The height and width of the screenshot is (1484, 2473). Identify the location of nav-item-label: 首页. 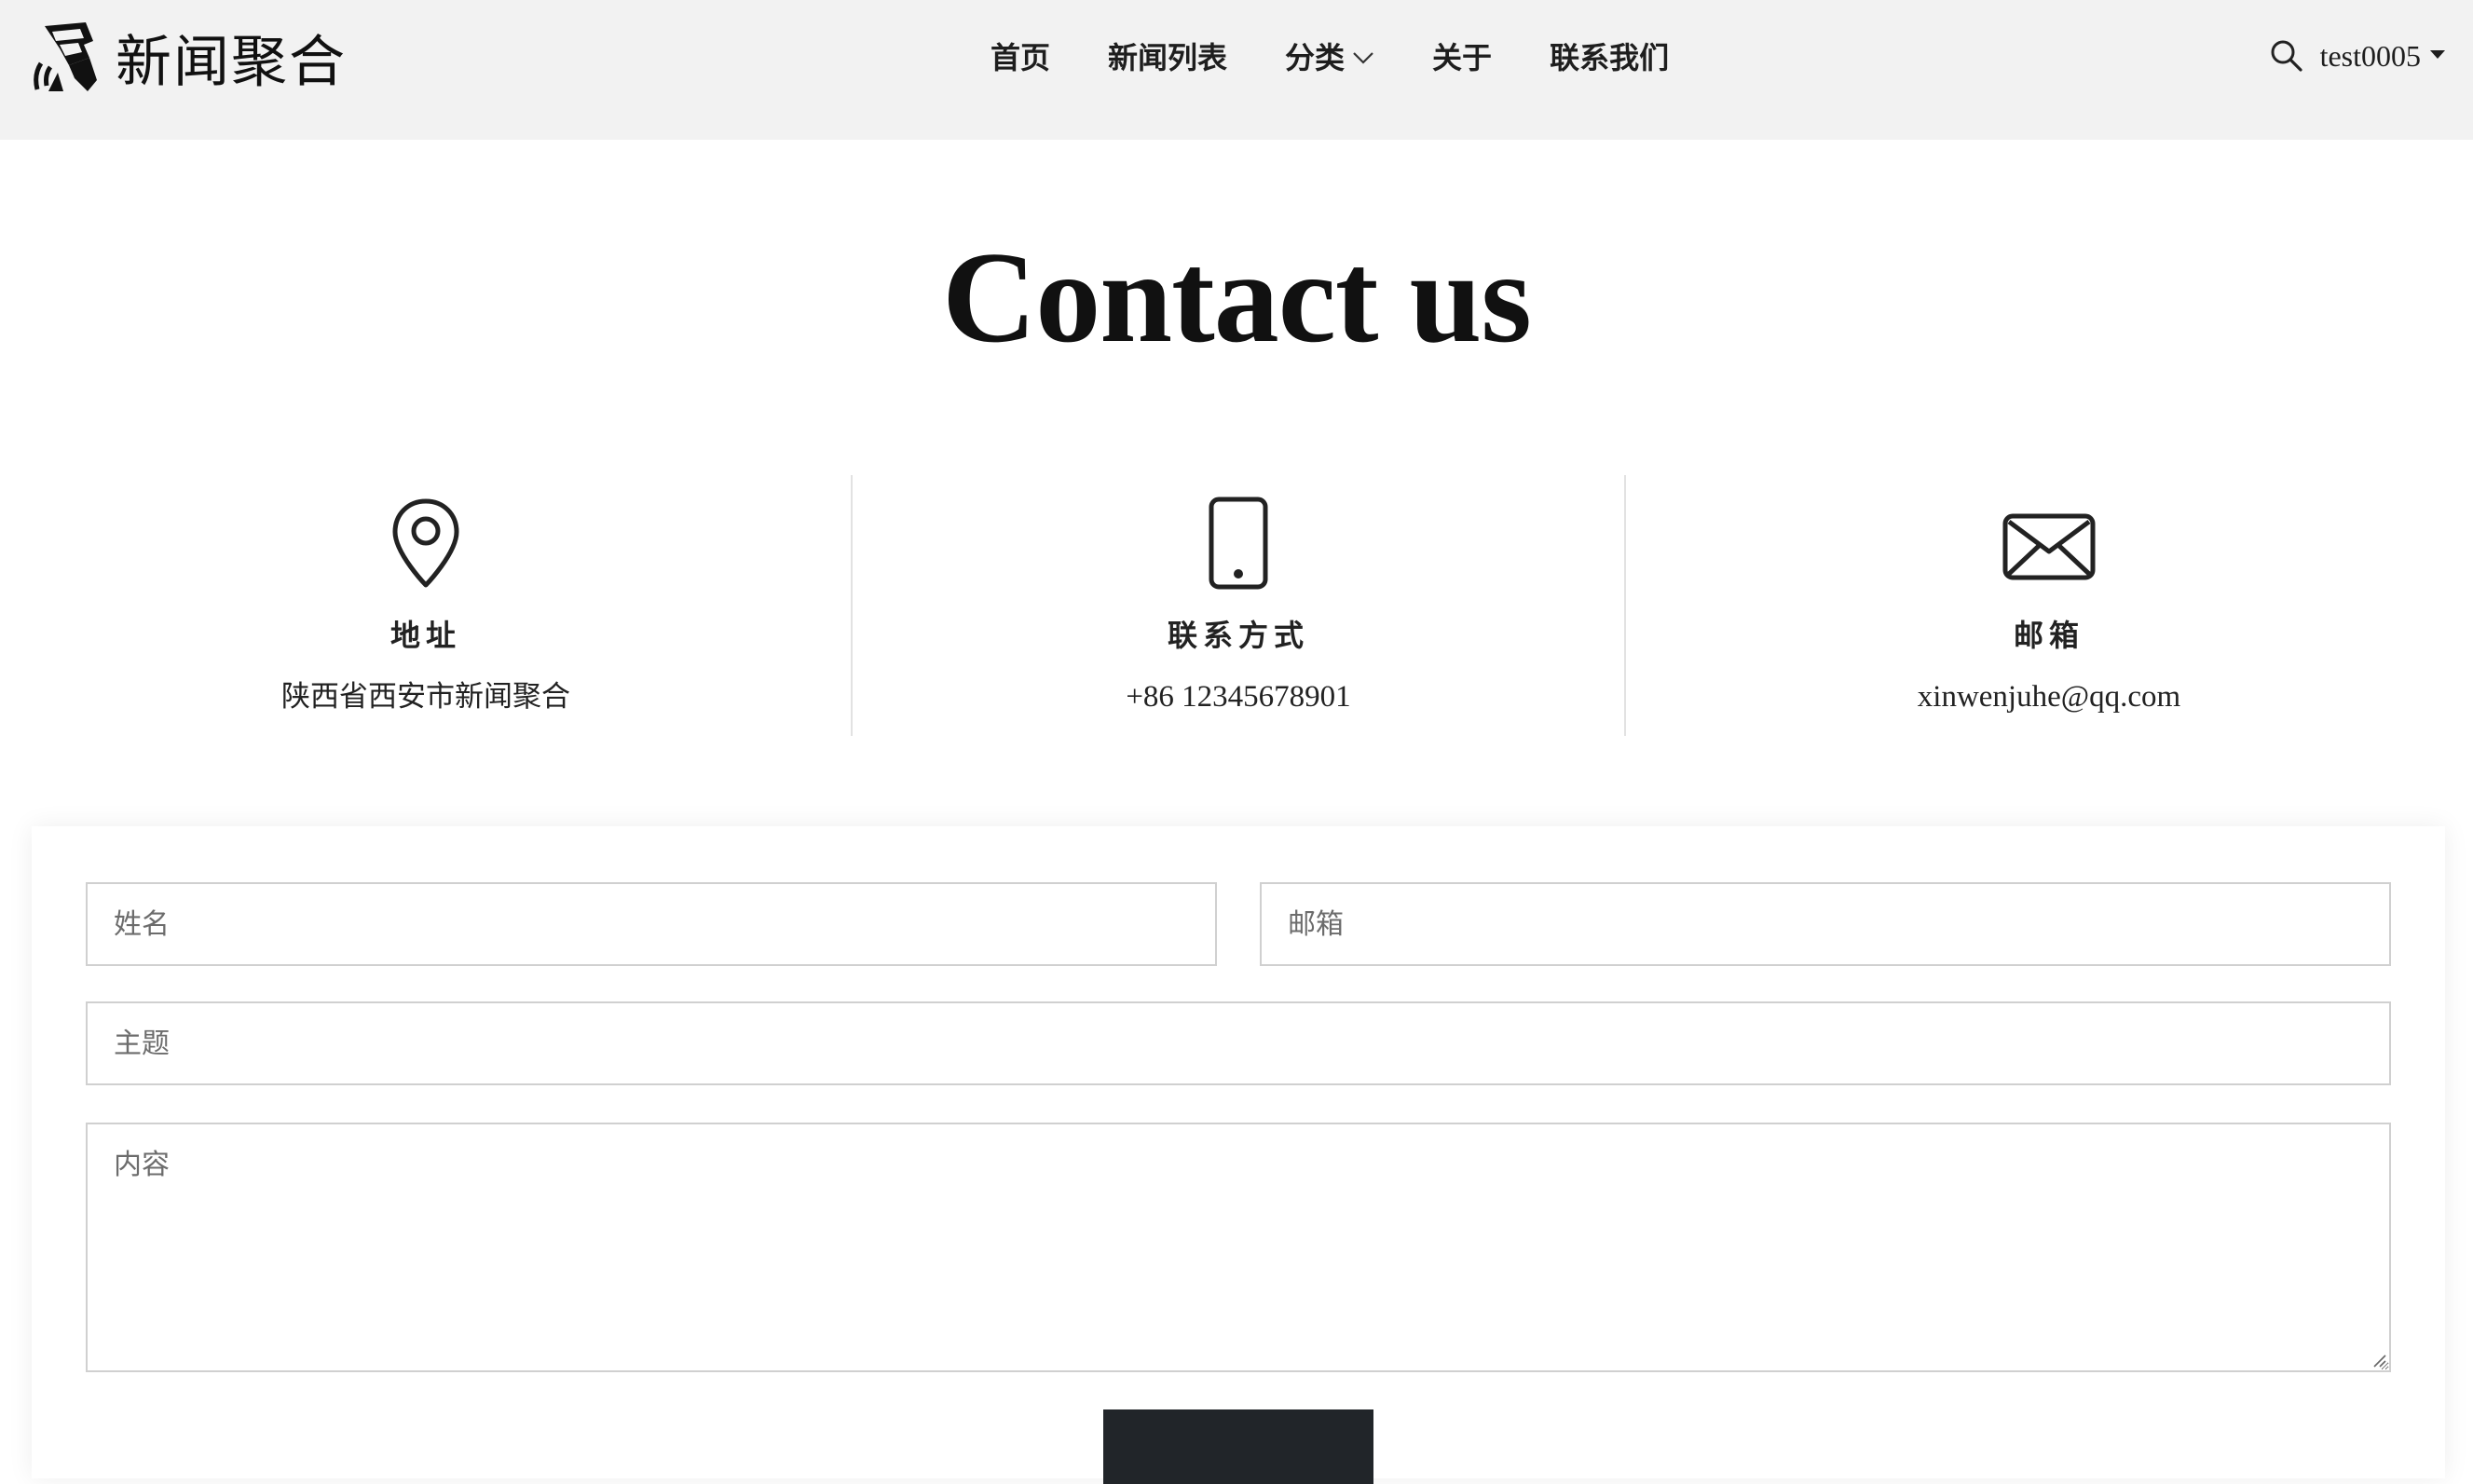
(1021, 57).